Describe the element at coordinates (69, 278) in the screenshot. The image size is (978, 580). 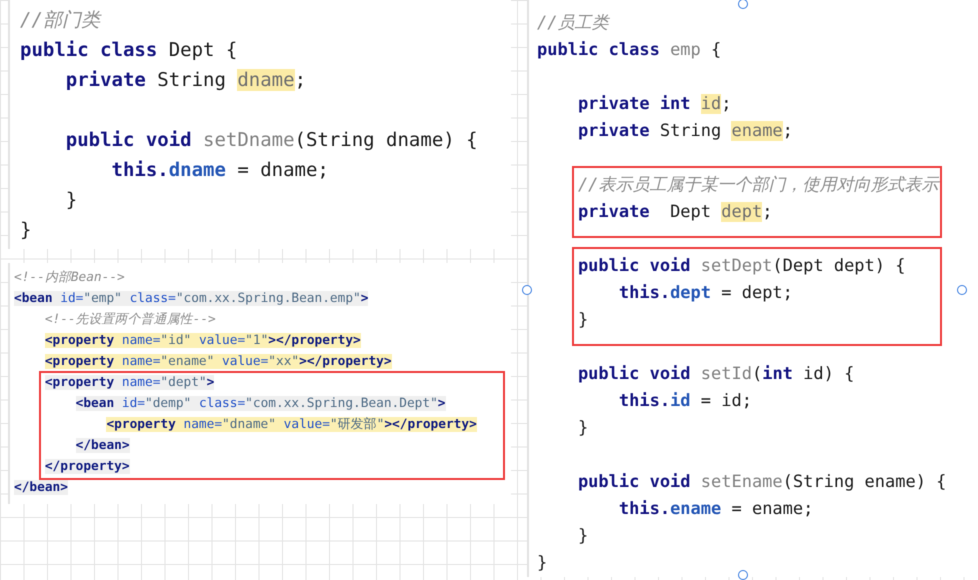
I see `code-comment: <!--内部Bean-->` at that location.